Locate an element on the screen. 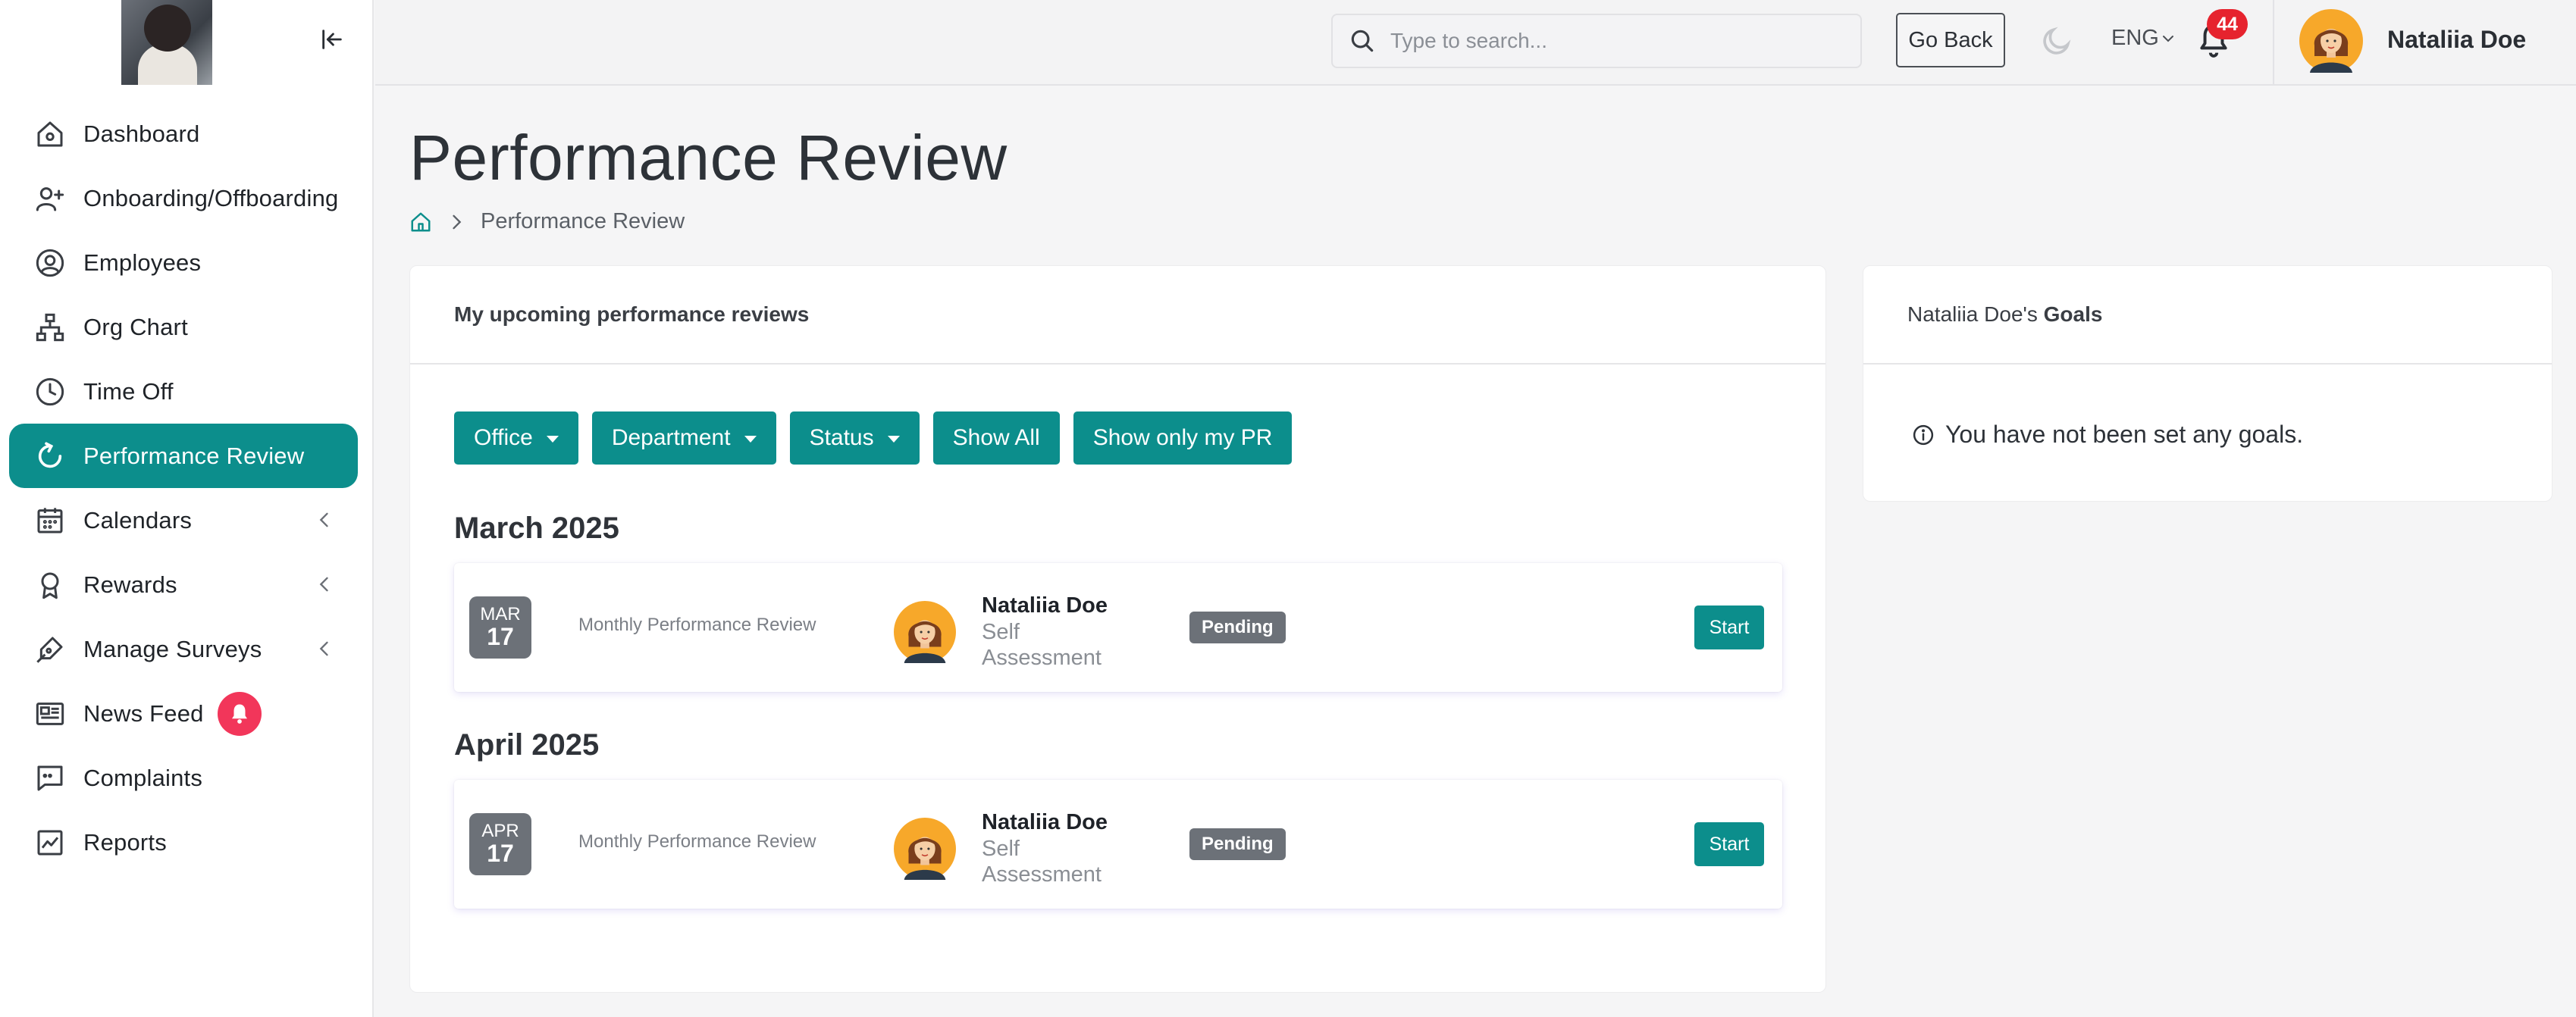 The image size is (2576, 1017). search-input is located at coordinates (1618, 41).